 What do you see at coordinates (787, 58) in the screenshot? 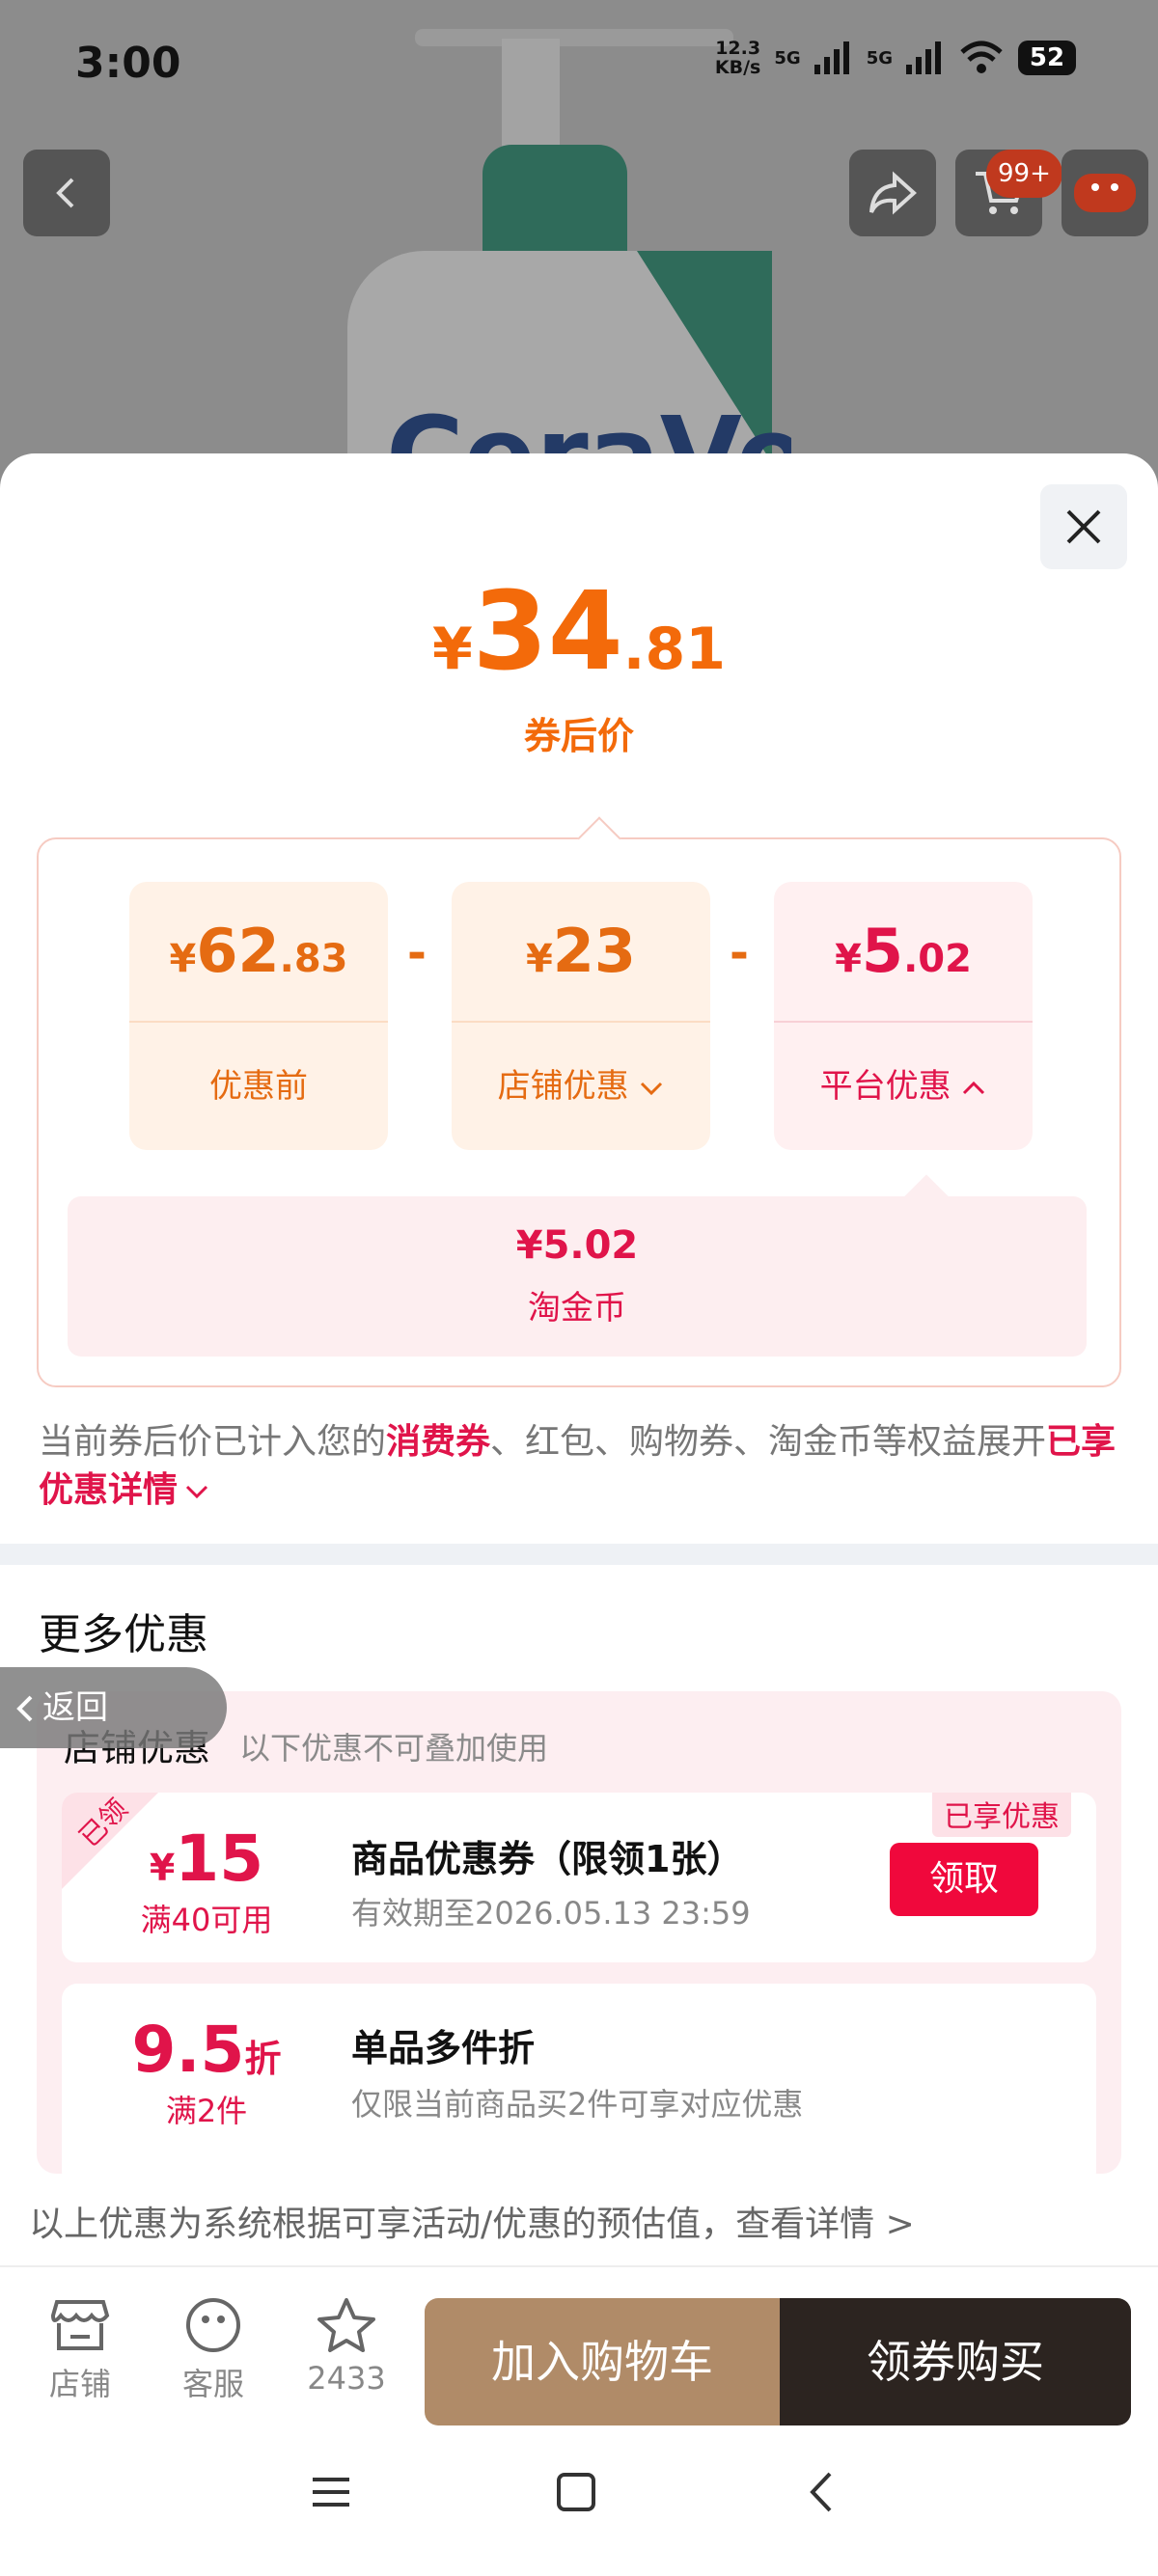
I see `signal-5g-label-1: 5G` at bounding box center [787, 58].